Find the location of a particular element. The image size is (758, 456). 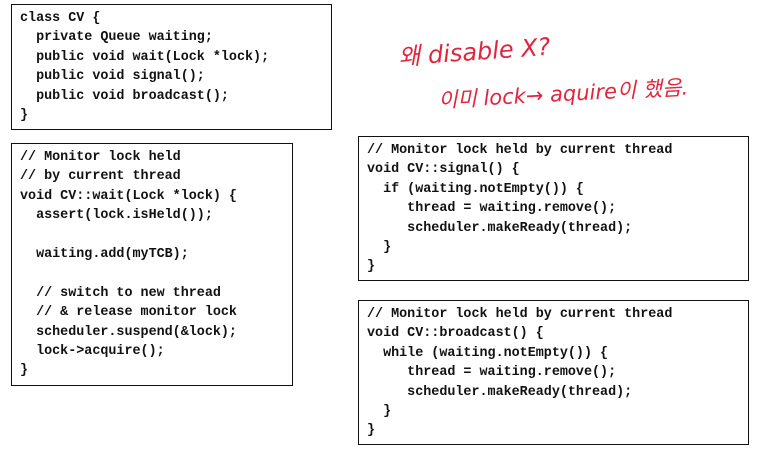

annotation-line-1: 왜 disable X? is located at coordinates (474, 52).